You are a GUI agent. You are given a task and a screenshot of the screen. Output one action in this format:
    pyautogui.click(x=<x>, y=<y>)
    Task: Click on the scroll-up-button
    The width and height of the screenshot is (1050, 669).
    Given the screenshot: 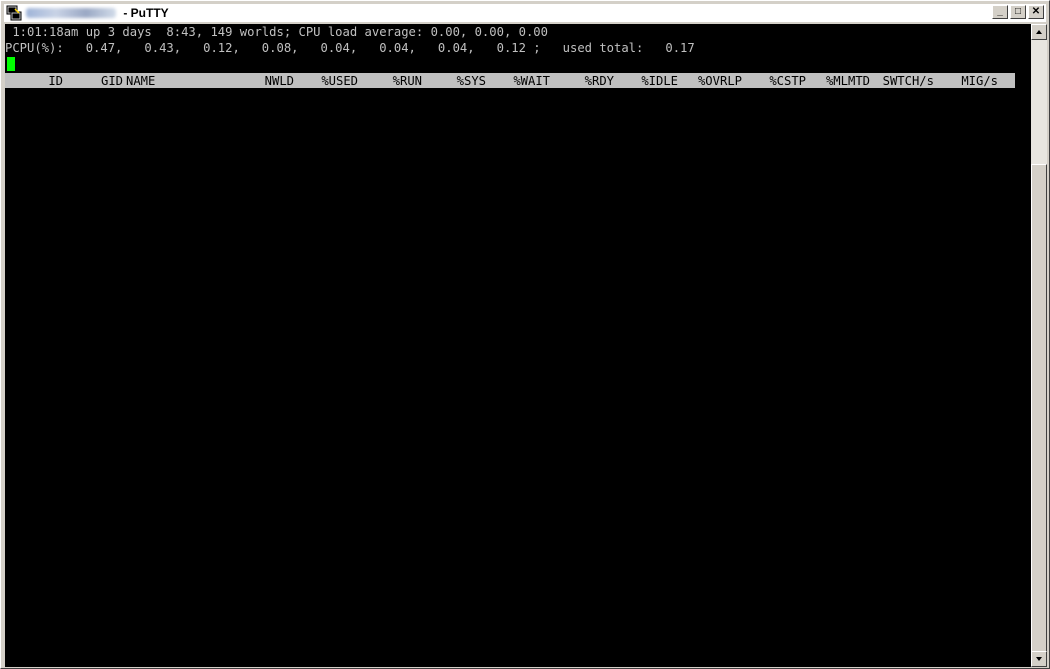 What is the action you would take?
    pyautogui.click(x=1039, y=32)
    